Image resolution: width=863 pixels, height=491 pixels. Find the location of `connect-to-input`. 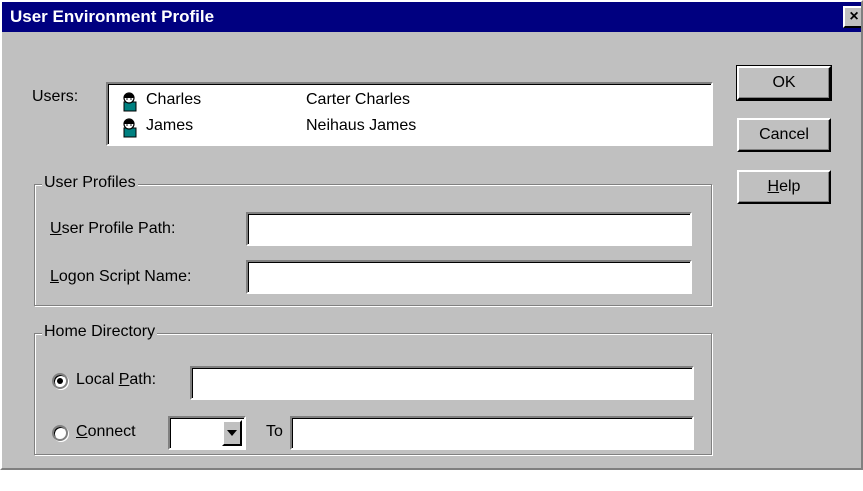

connect-to-input is located at coordinates (492, 433).